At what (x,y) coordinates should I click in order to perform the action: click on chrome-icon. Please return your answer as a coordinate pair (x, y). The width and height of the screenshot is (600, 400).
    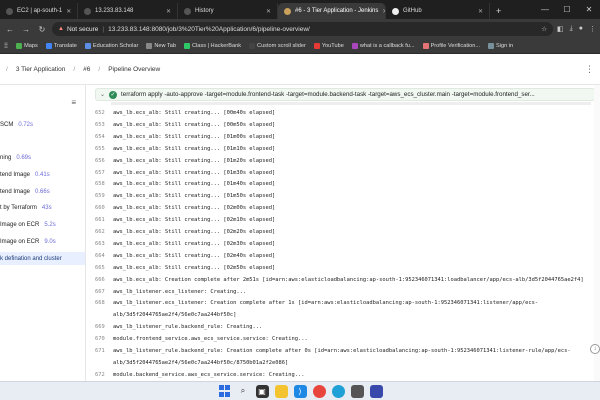
    Looking at the image, I should click on (319, 391).